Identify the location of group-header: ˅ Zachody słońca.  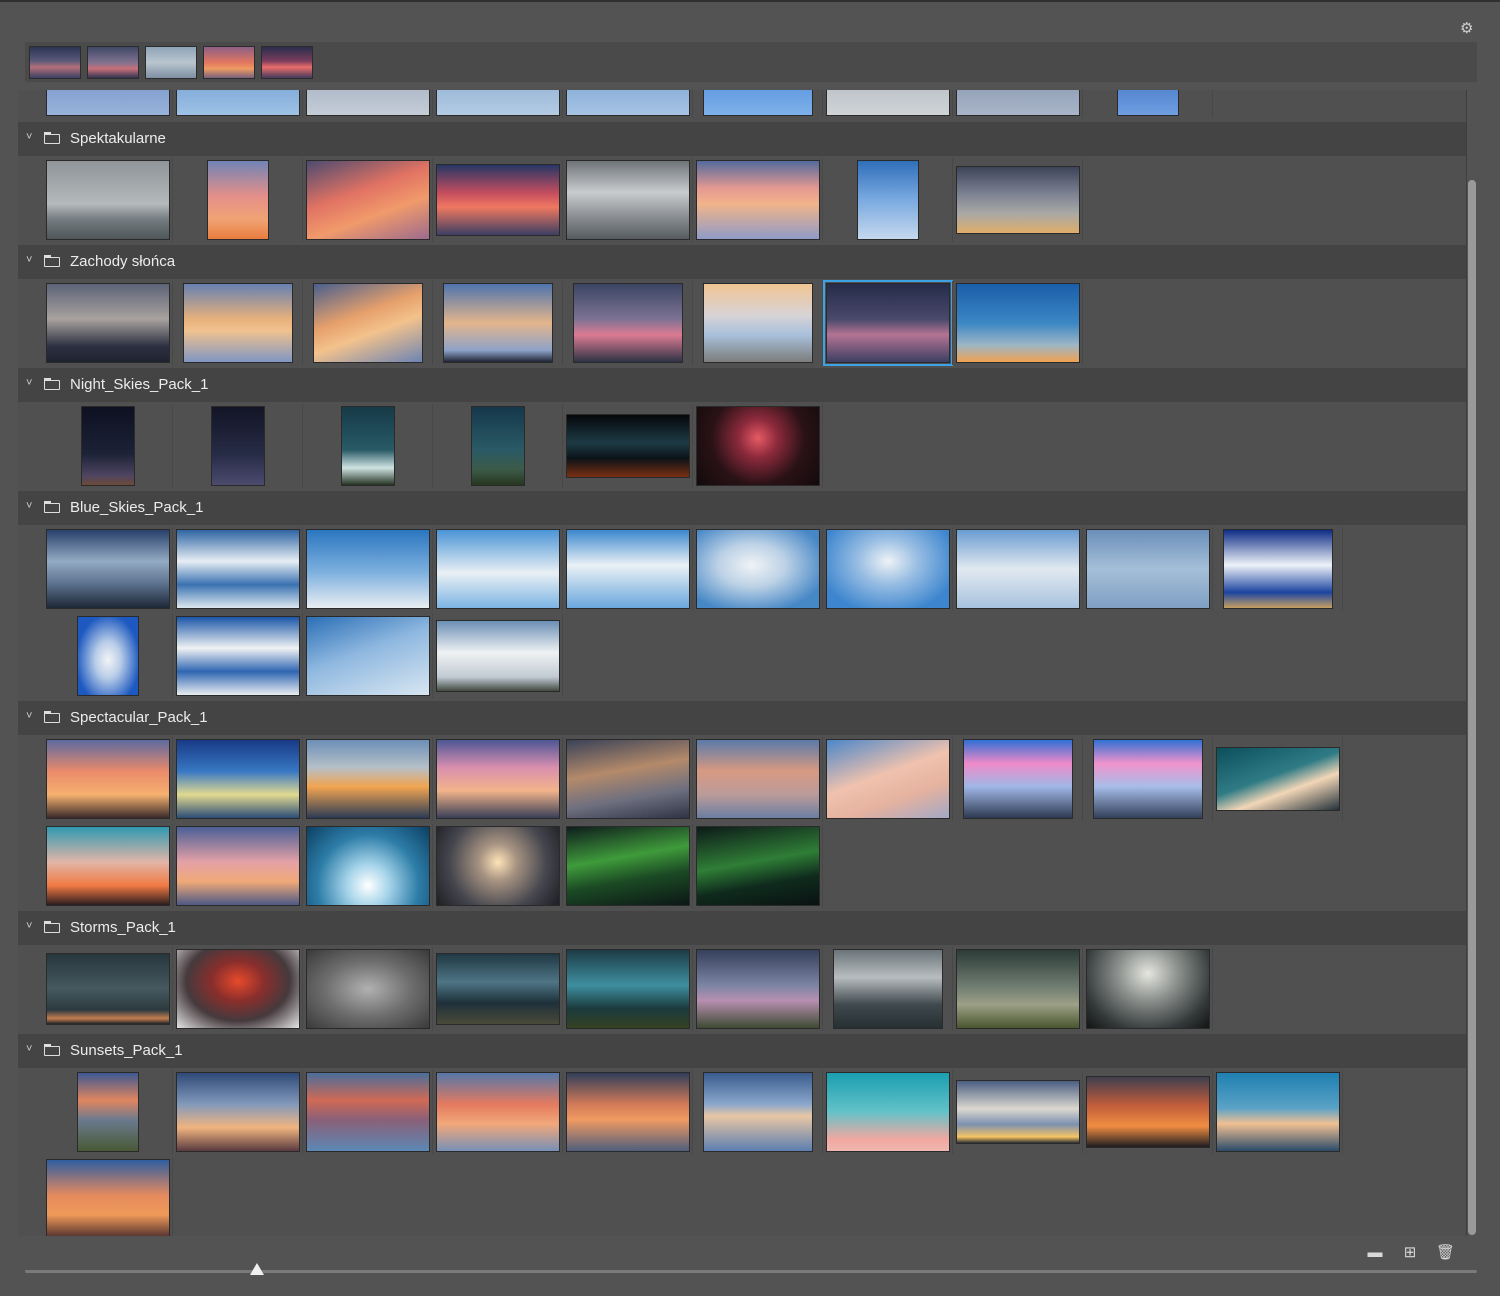
(742, 262).